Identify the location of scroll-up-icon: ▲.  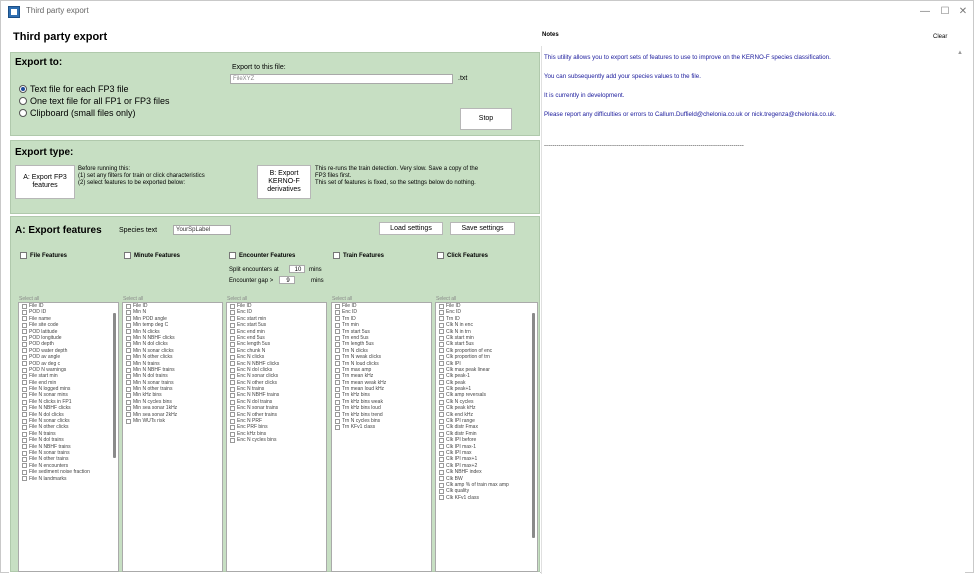
(960, 53).